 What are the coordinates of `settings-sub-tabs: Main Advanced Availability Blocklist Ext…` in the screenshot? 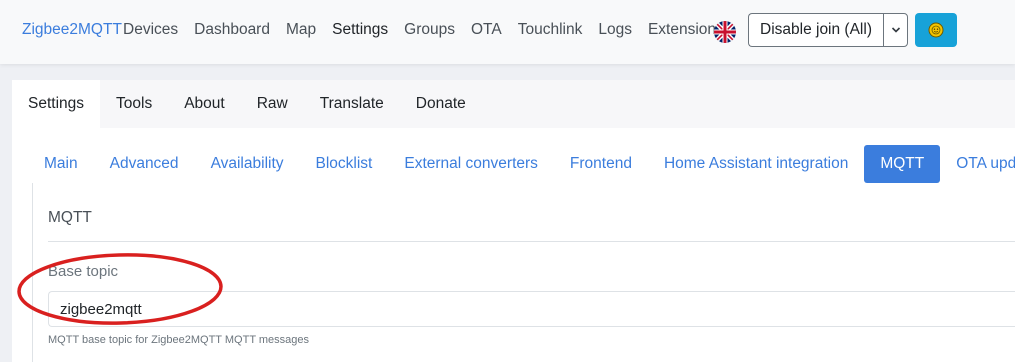 It's located at (521, 164).